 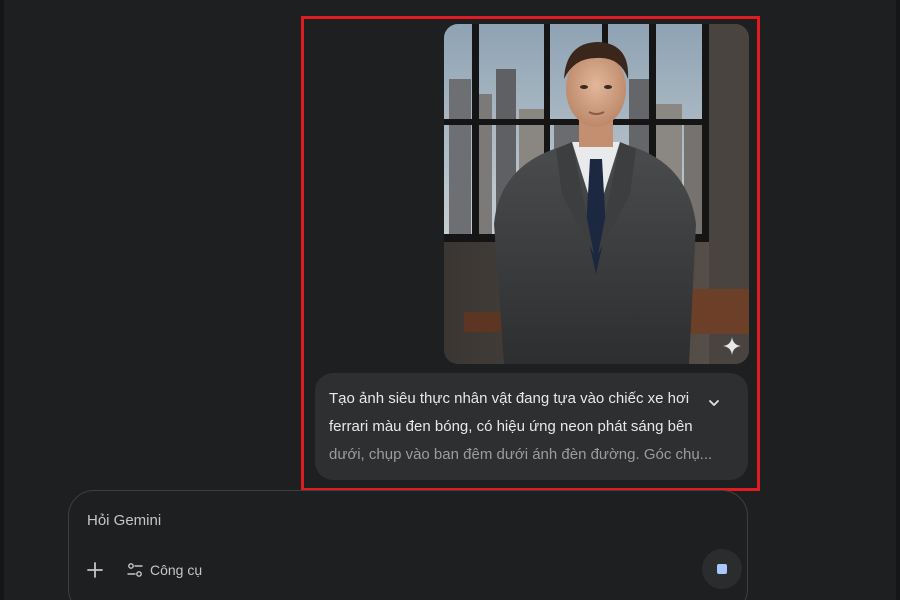 What do you see at coordinates (898, 300) in the screenshot?
I see `right-edge` at bounding box center [898, 300].